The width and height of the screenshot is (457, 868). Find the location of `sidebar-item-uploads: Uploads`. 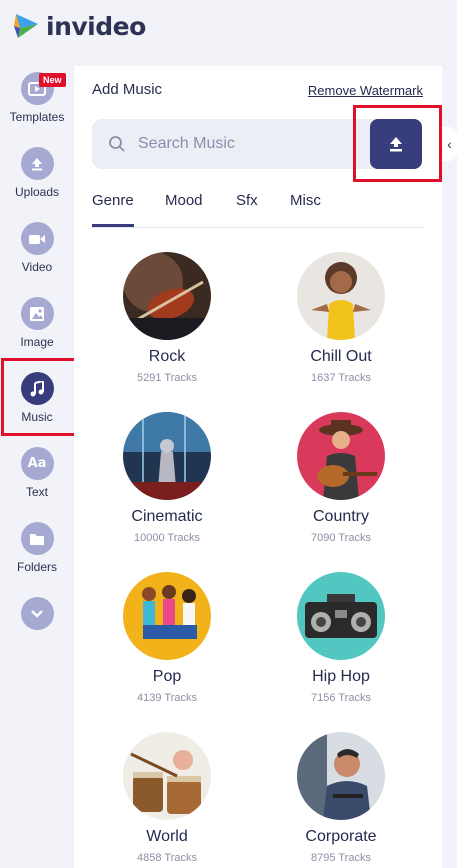

sidebar-item-uploads: Uploads is located at coordinates (37, 179).